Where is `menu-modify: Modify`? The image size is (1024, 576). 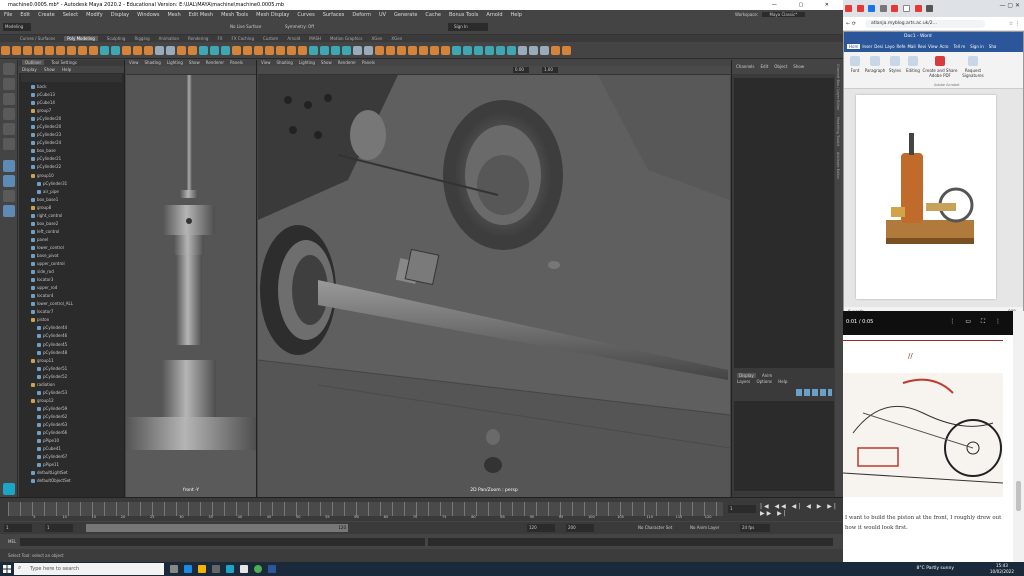
menu-modify: Modify is located at coordinates (94, 15).